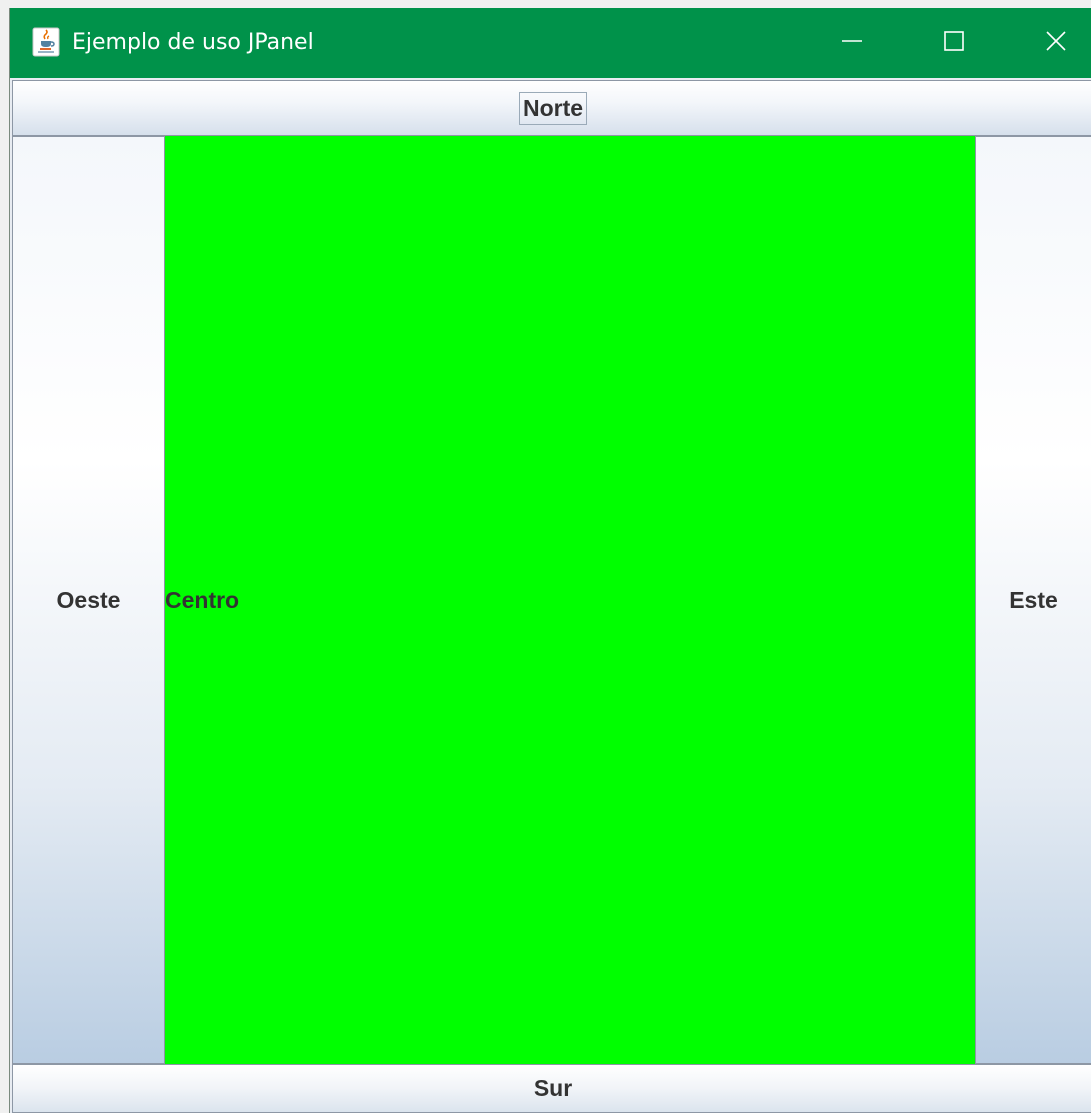 This screenshot has height=1113, width=1091. I want to click on norte-button: Norte, so click(551, 108).